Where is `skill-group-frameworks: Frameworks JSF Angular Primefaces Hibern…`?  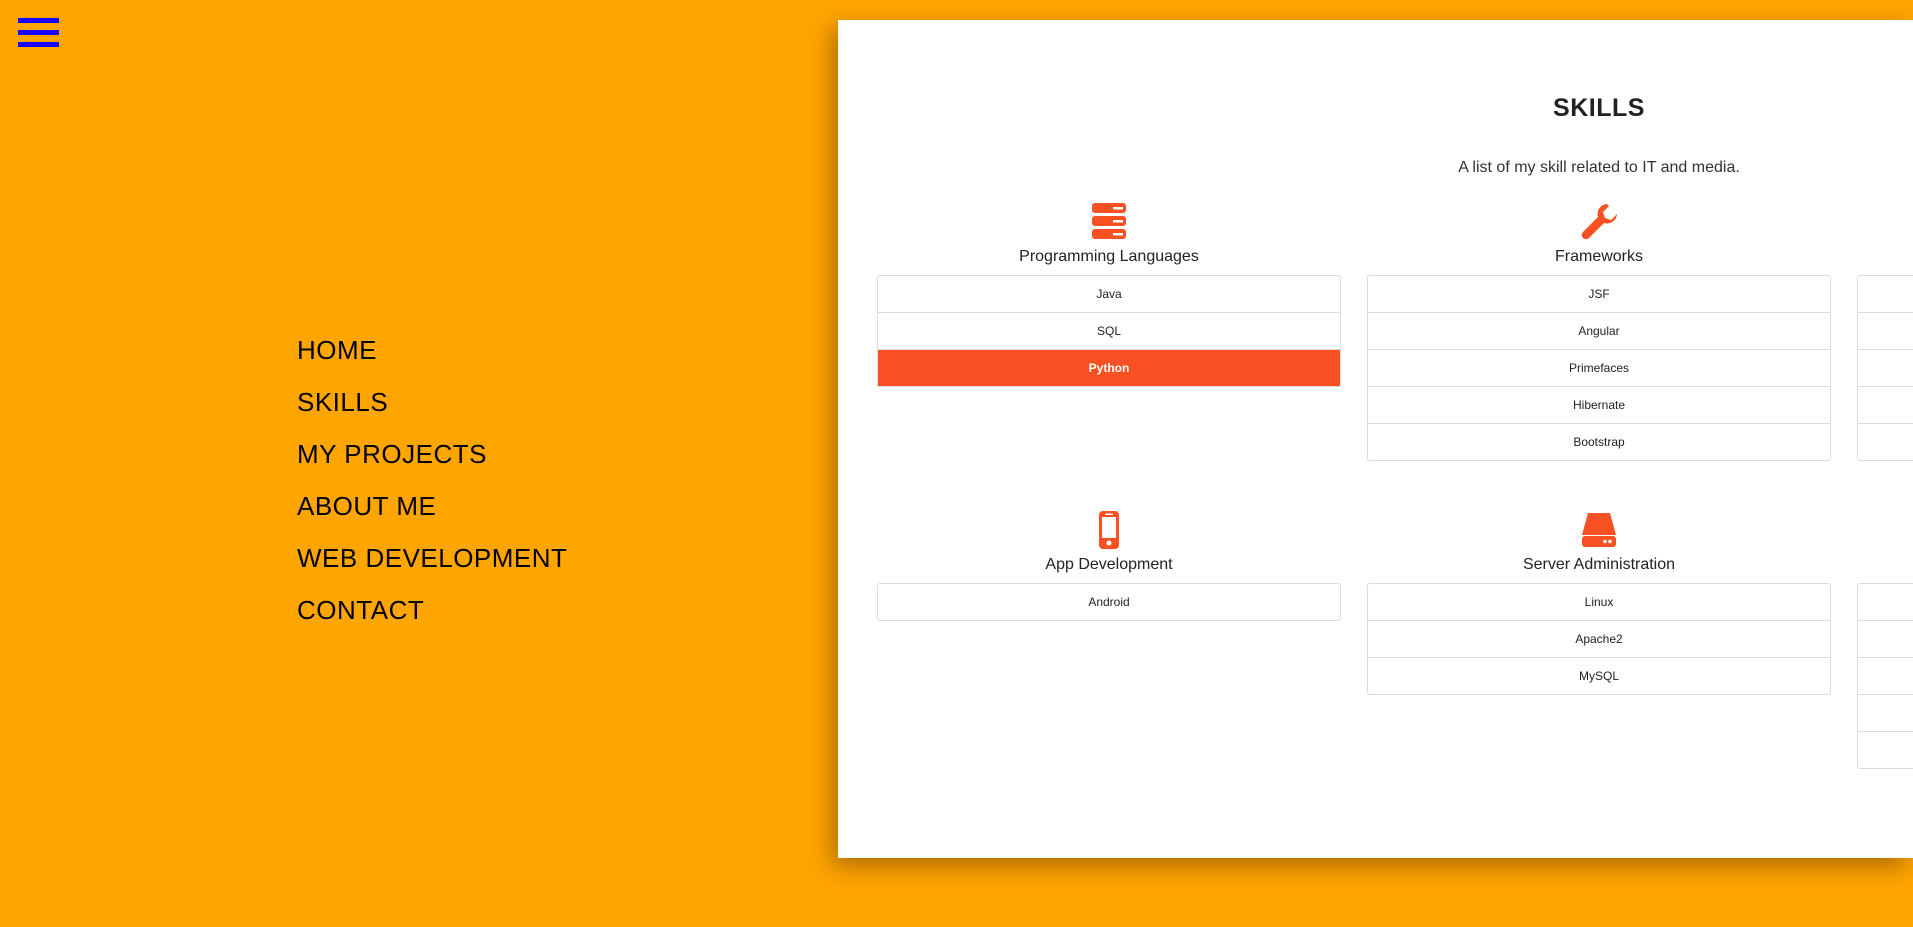
skill-group-frameworks: Frameworks JSF Angular Primefaces Hibern… is located at coordinates (1599, 331).